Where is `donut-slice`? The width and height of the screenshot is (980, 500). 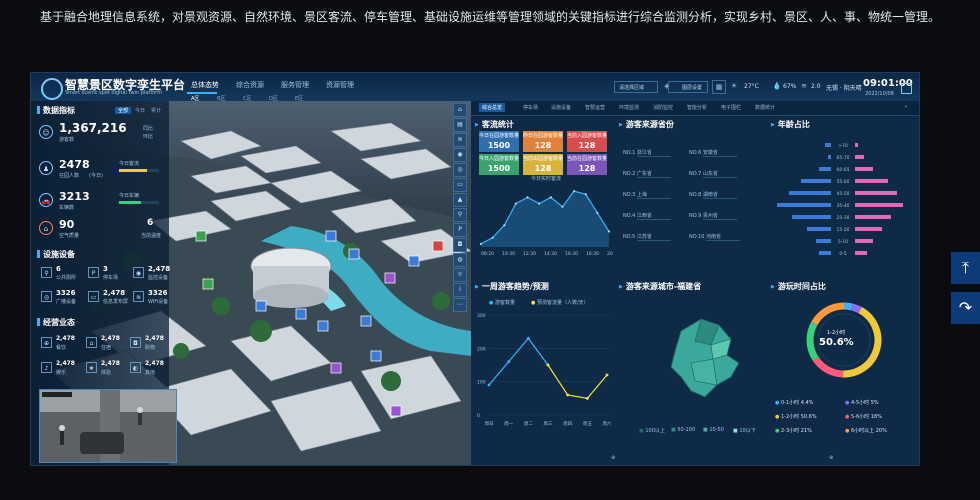 donut-slice is located at coordinates (856, 308).